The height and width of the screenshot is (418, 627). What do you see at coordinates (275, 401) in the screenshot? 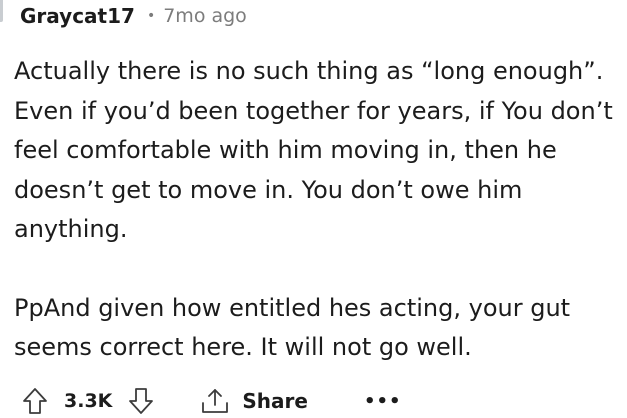
I see `share-label: Share` at bounding box center [275, 401].